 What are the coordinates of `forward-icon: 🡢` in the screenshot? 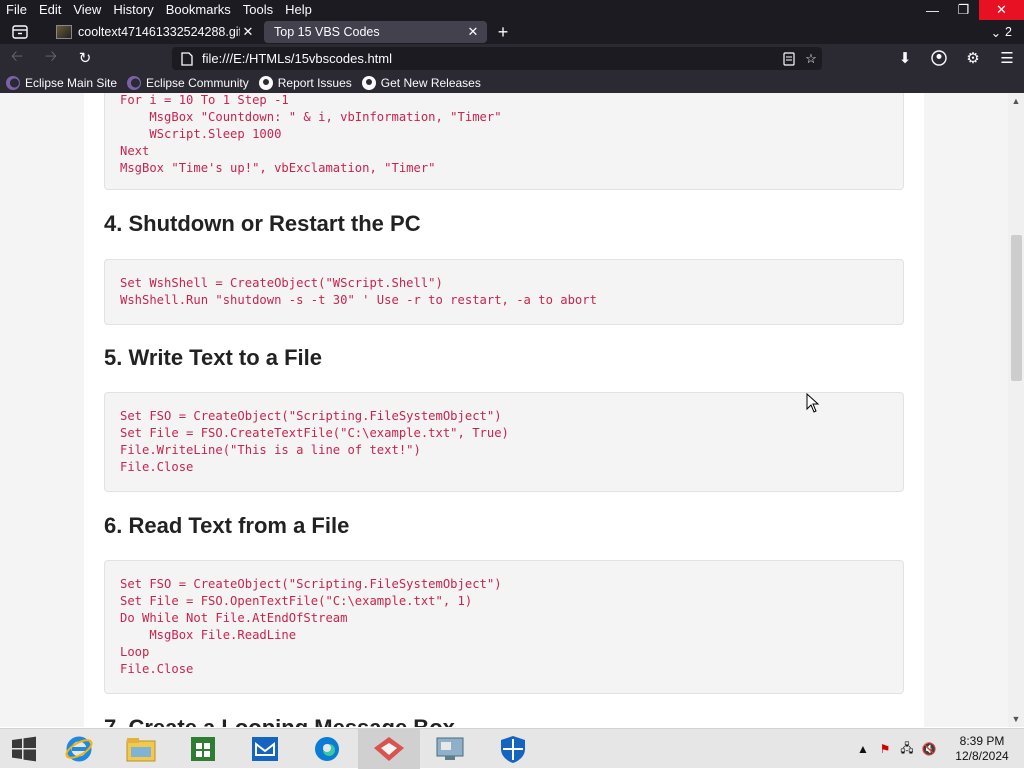 It's located at (51, 58).